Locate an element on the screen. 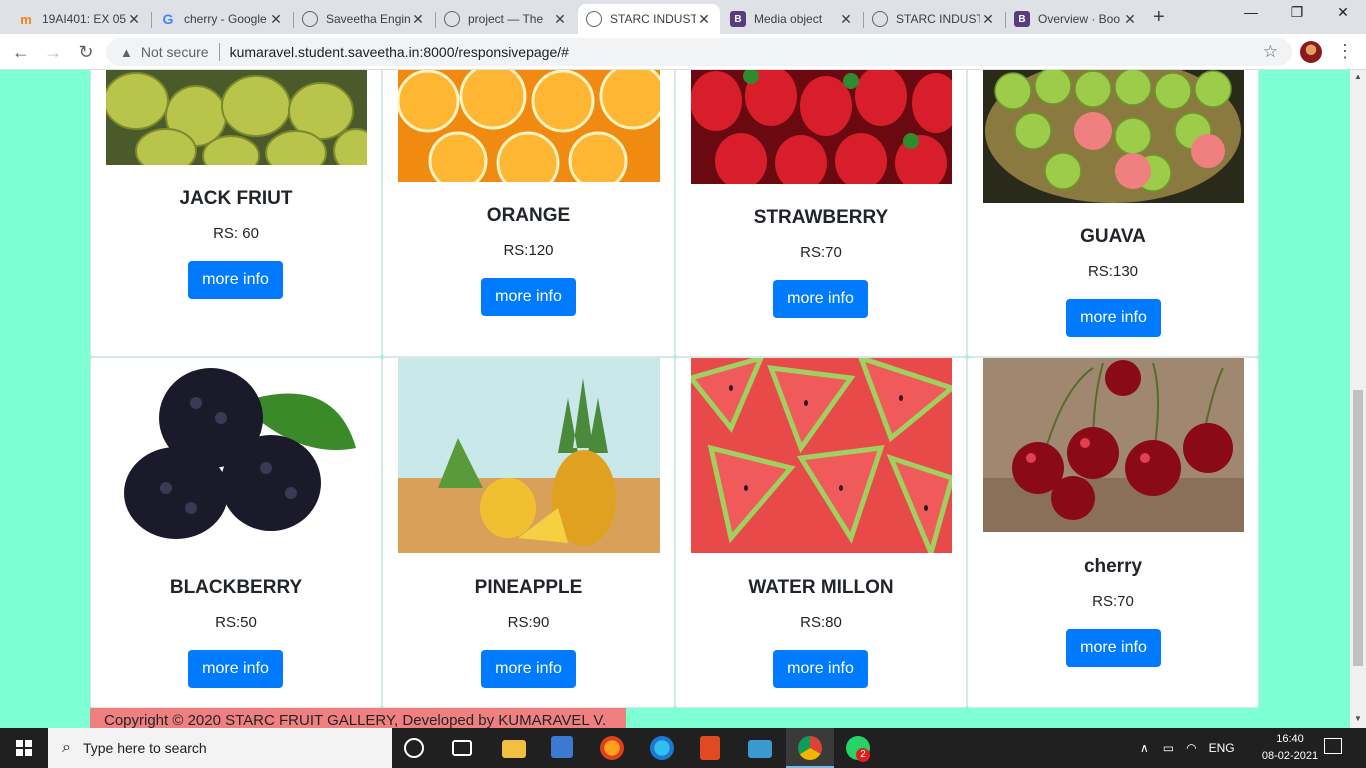 Image resolution: width=1366 pixels, height=768 pixels. search-placeholder: Type here to search is located at coordinates (144, 748).